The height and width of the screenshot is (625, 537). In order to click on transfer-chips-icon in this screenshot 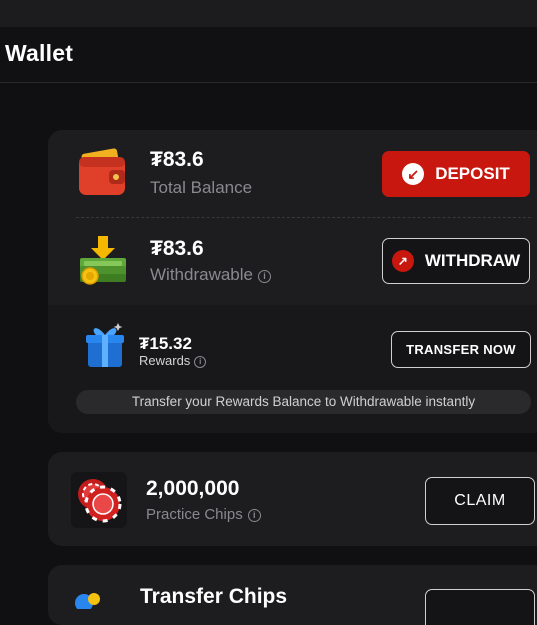, I will do `click(89, 601)`.